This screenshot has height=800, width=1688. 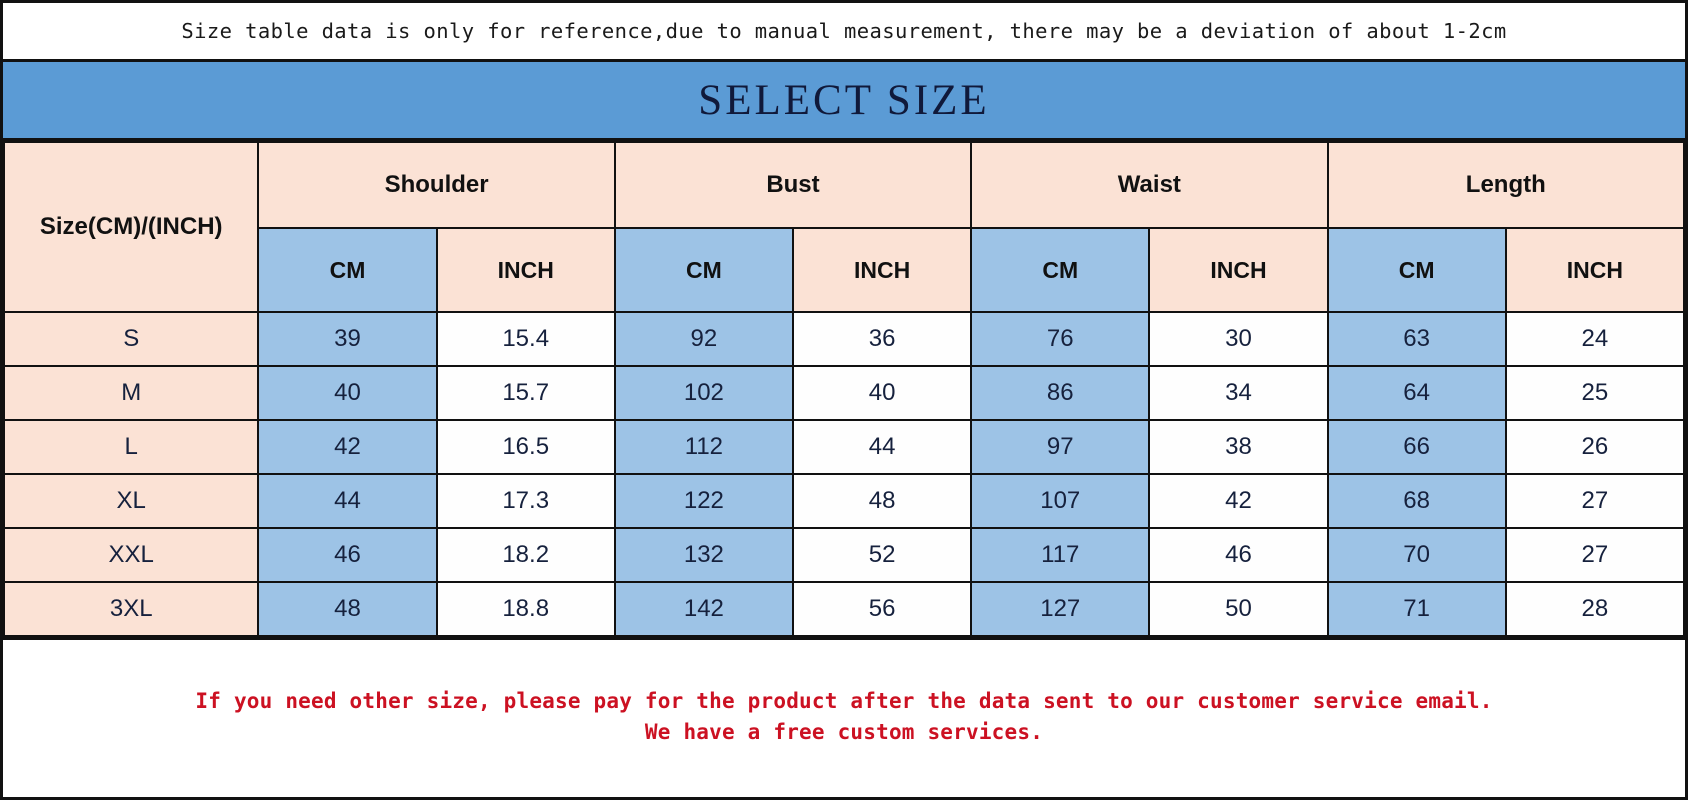 What do you see at coordinates (1416, 393) in the screenshot?
I see `cell-length-cm: 64` at bounding box center [1416, 393].